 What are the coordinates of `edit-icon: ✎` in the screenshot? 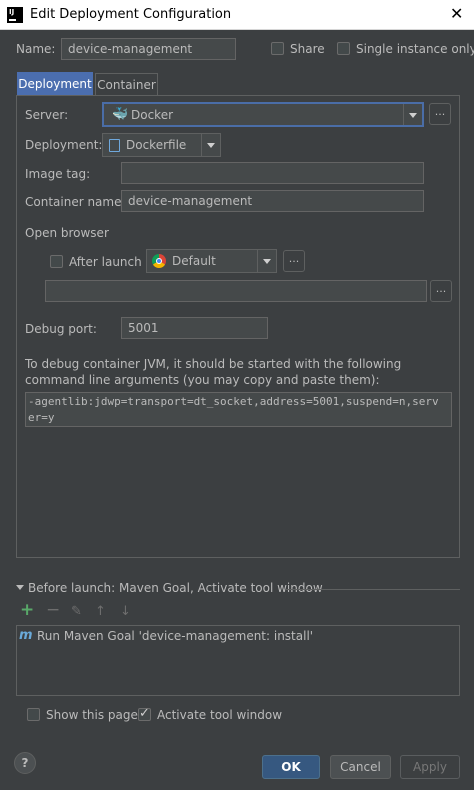 It's located at (76, 611).